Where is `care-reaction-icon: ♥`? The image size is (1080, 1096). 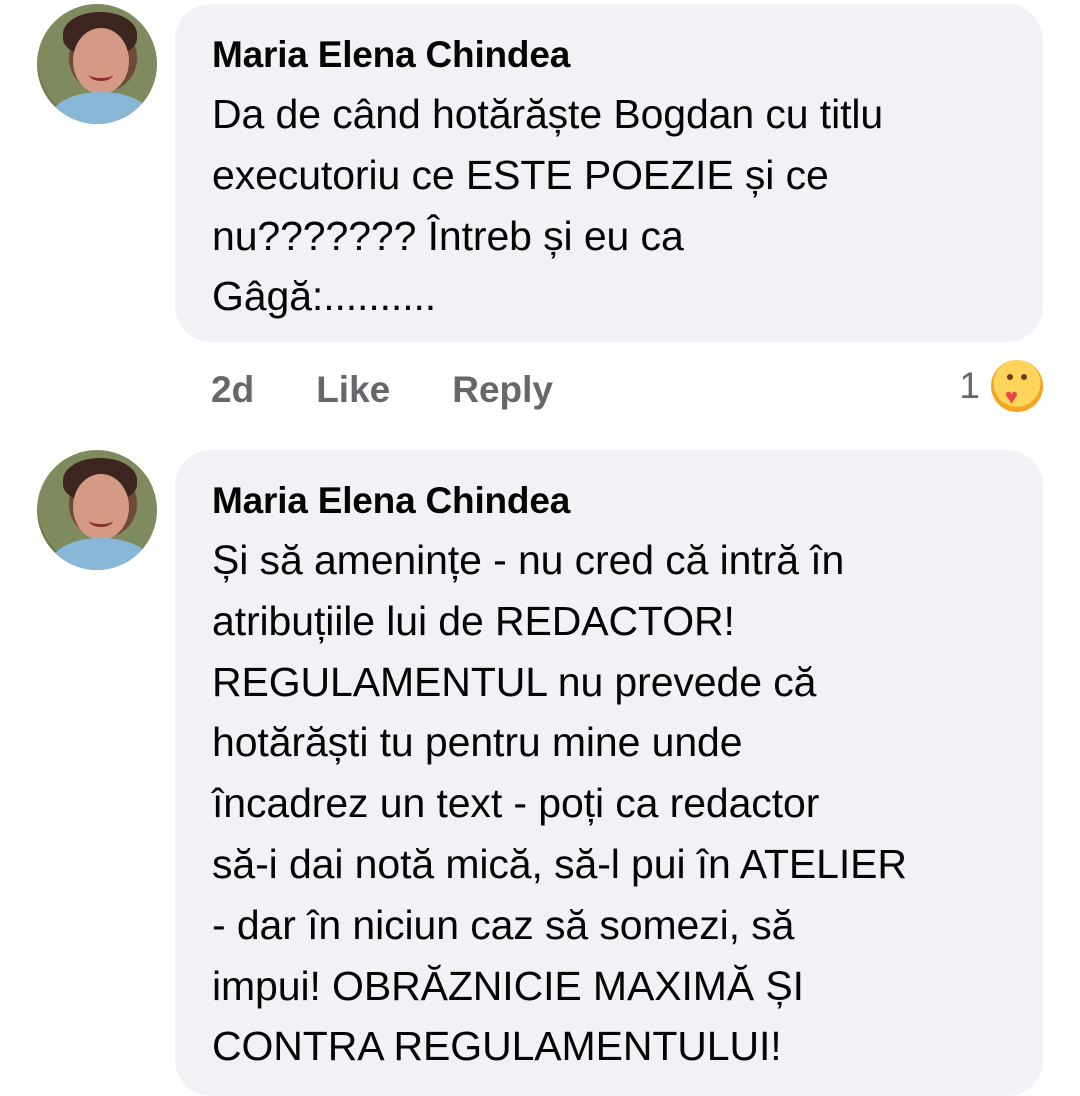
care-reaction-icon: ♥ is located at coordinates (1017, 386).